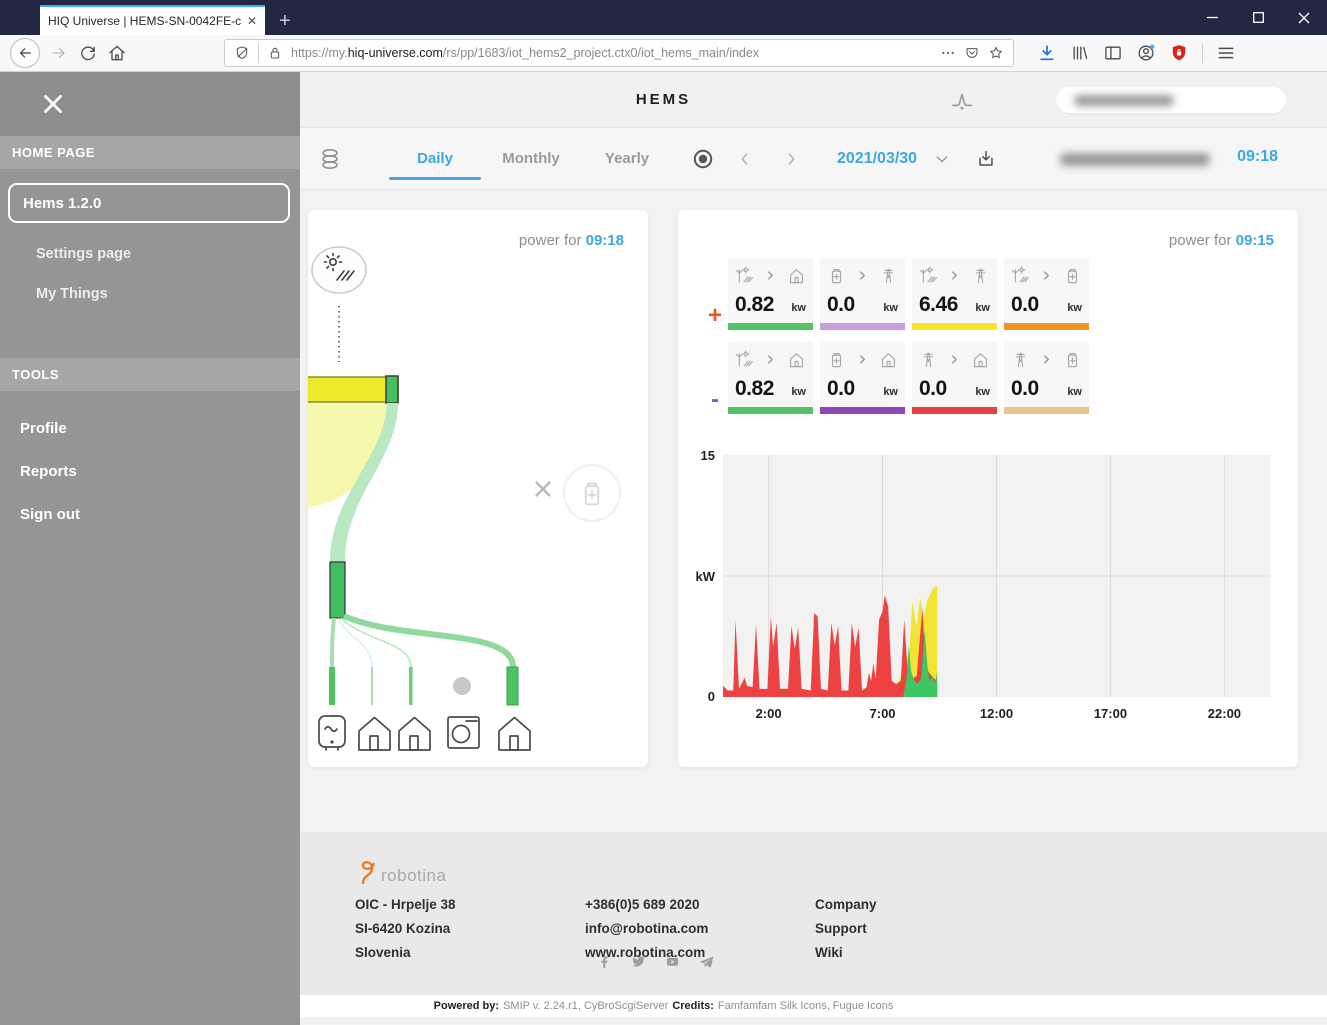 This screenshot has height=1025, width=1327. What do you see at coordinates (330, 159) in the screenshot?
I see `data-layers-icon` at bounding box center [330, 159].